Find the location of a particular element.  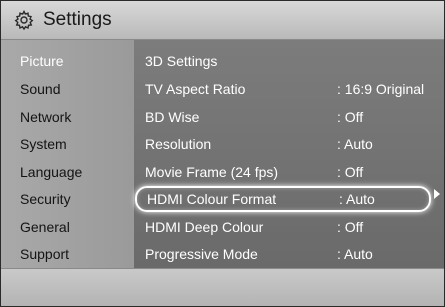

sidebar-item-language: Language is located at coordinates (51, 172).